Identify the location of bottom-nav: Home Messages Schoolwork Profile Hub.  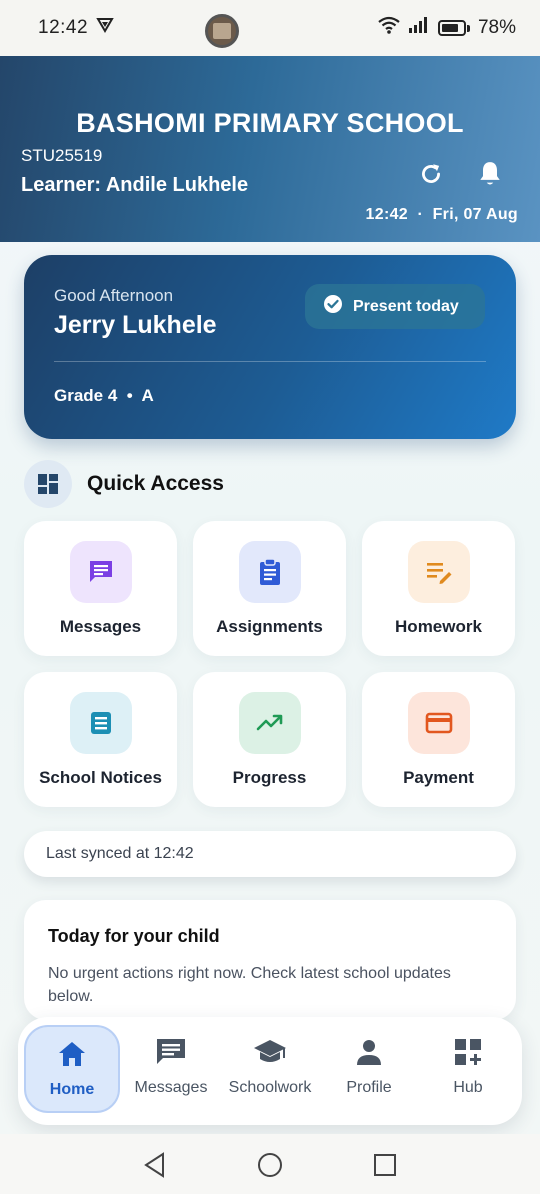
(270, 1071).